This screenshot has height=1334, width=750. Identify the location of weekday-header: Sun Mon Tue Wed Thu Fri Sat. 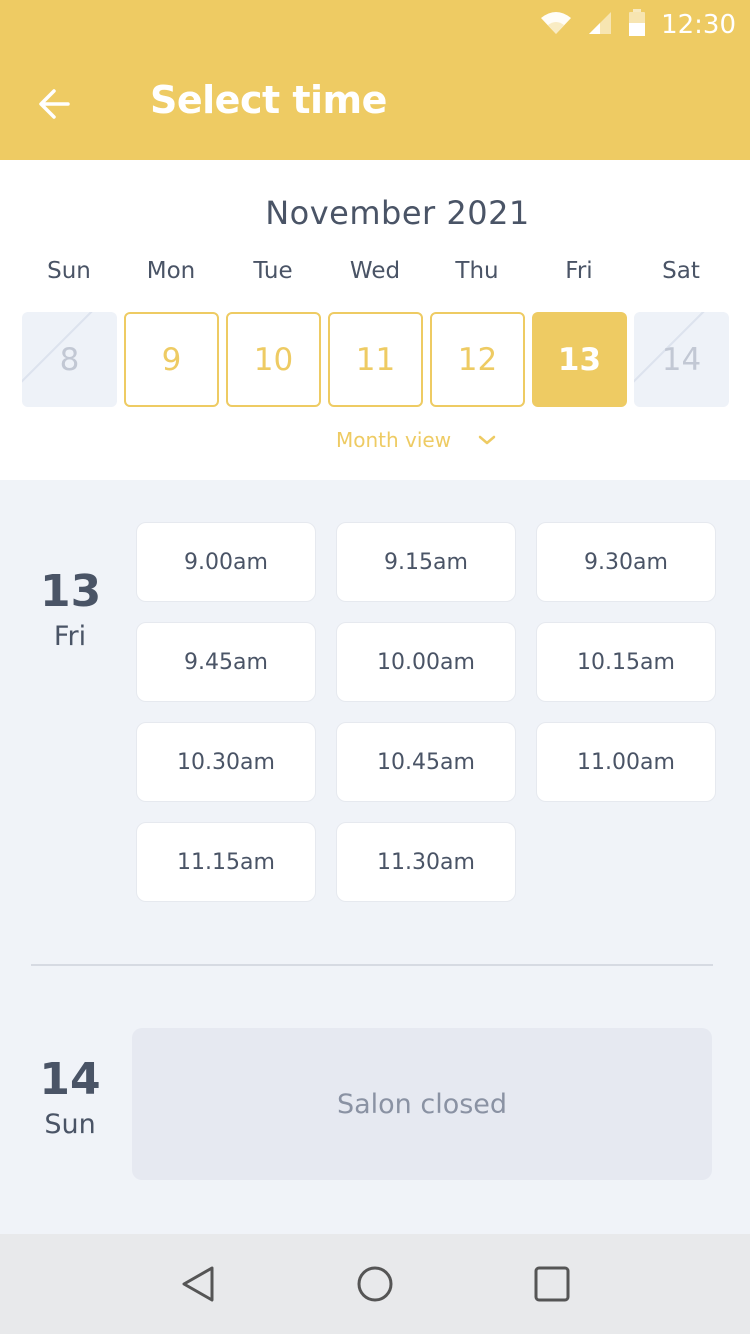
(378, 271).